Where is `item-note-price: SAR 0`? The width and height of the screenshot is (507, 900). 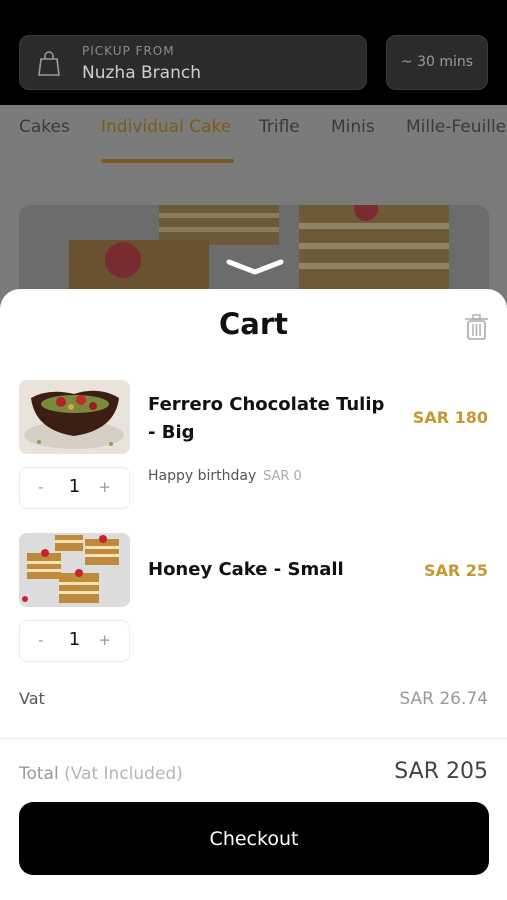 item-note-price: SAR 0 is located at coordinates (282, 476).